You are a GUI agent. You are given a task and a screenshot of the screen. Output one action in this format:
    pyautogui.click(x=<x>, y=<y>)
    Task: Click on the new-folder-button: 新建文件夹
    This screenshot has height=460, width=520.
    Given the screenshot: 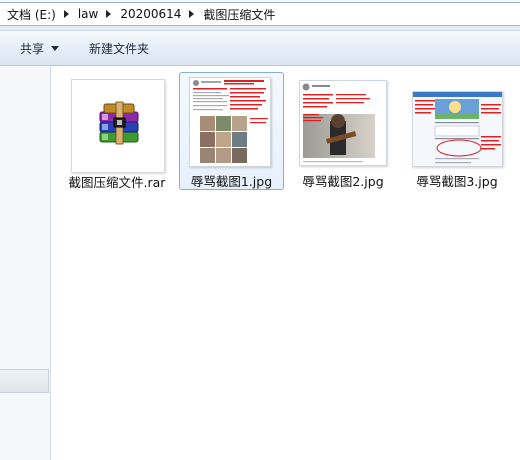 What is the action you would take?
    pyautogui.click(x=119, y=48)
    